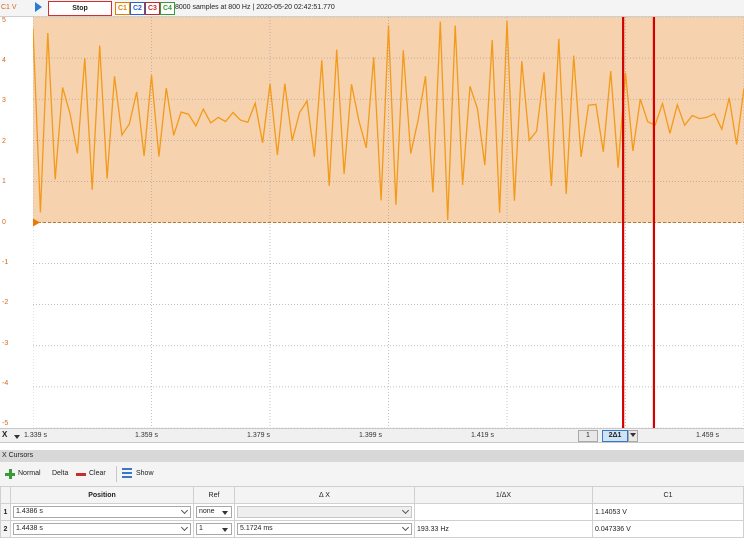 This screenshot has height=551, width=744. What do you see at coordinates (80, 8) in the screenshot?
I see `stop-button: Stop` at bounding box center [80, 8].